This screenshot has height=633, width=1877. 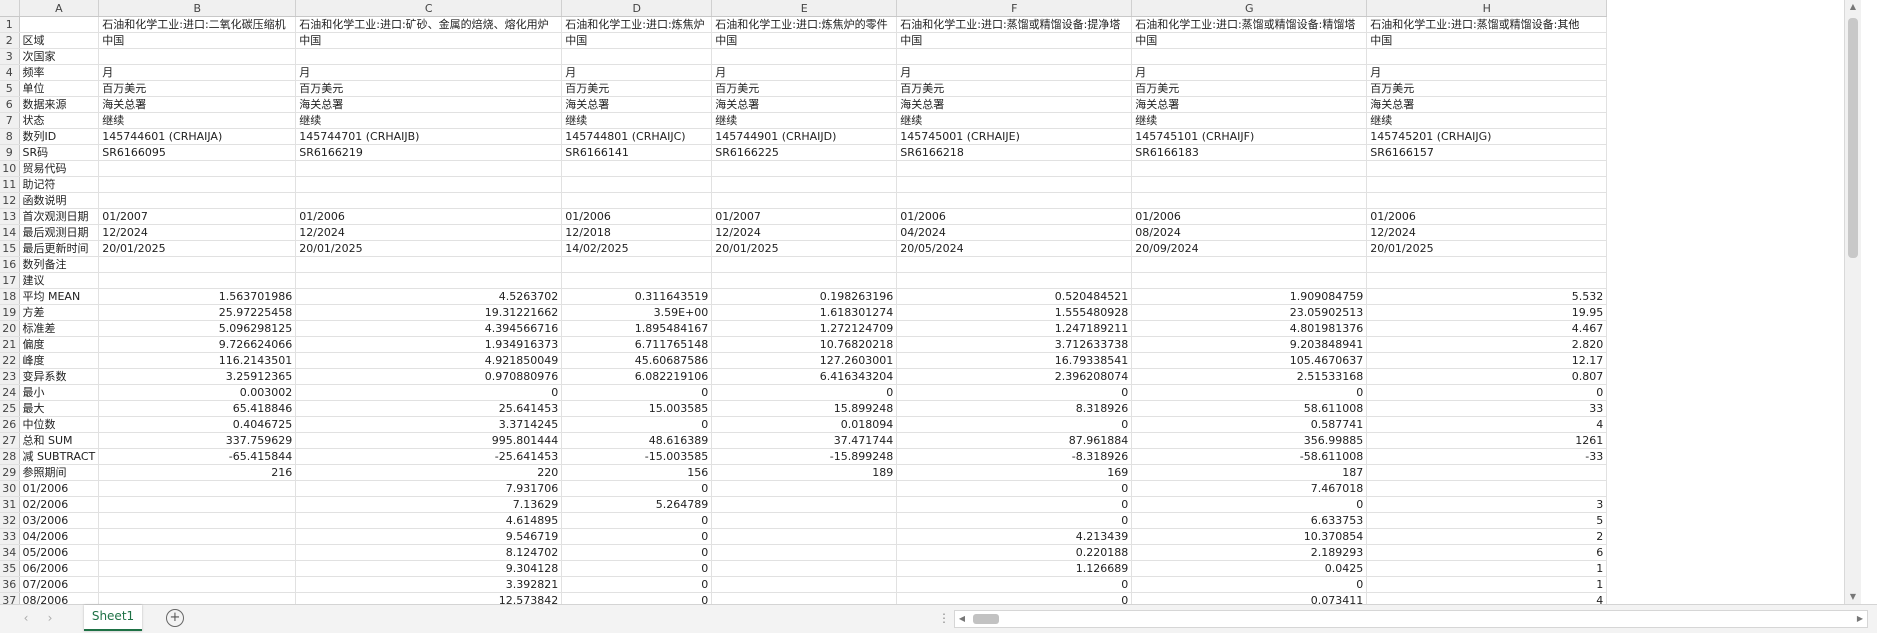 What do you see at coordinates (429, 296) in the screenshot?
I see `cell: 4.5263702` at bounding box center [429, 296].